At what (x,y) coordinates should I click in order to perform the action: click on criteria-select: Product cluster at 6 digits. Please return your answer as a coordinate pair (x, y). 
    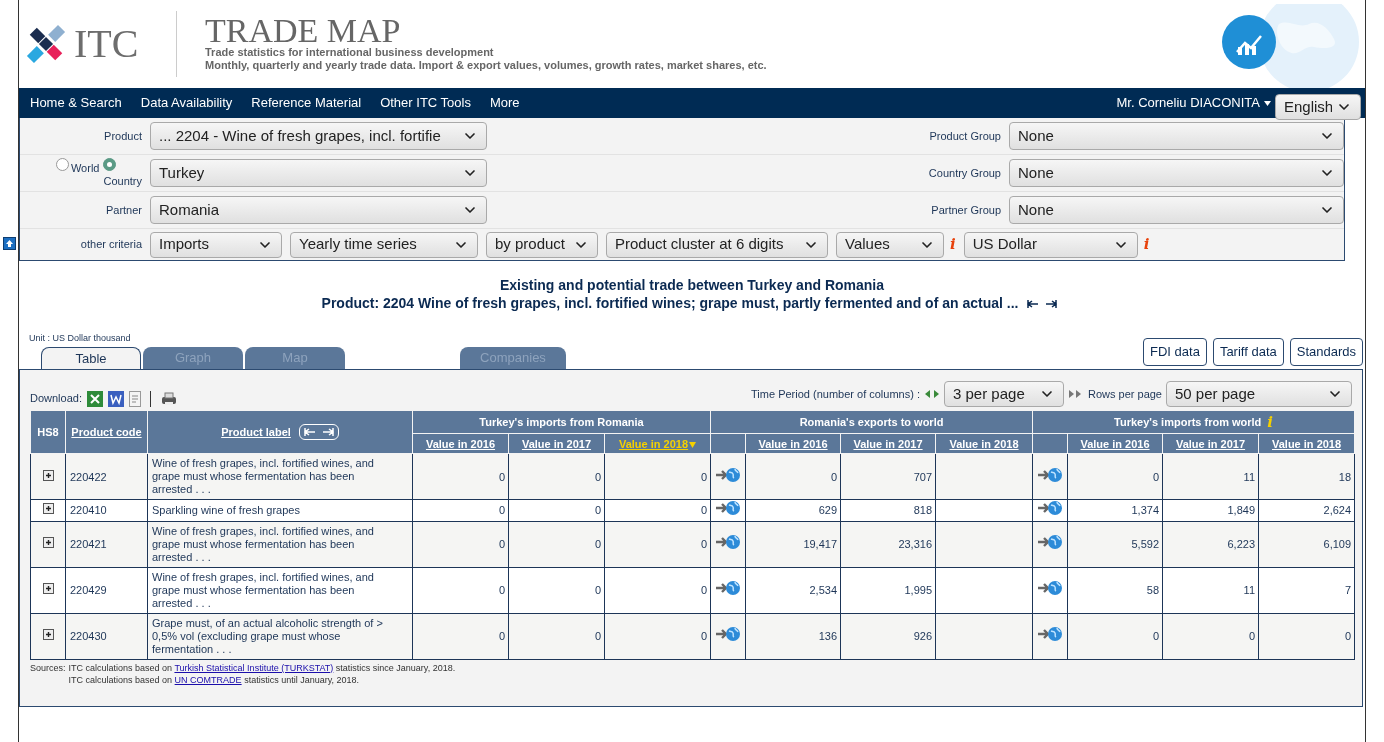
    Looking at the image, I should click on (717, 244).